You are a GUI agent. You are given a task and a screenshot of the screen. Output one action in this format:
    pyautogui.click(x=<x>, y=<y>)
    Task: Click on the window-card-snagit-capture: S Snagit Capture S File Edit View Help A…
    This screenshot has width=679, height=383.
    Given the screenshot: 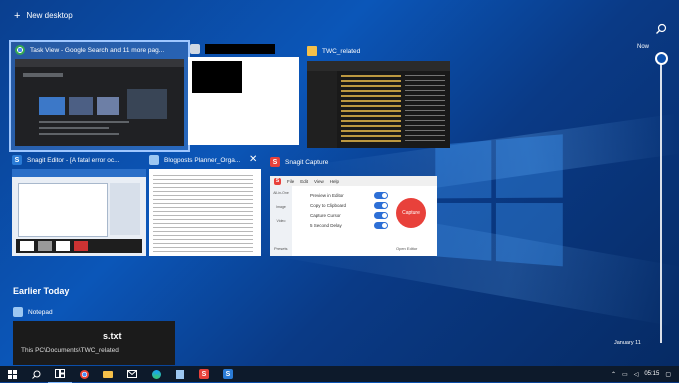 What is the action you would take?
    pyautogui.click(x=353, y=205)
    